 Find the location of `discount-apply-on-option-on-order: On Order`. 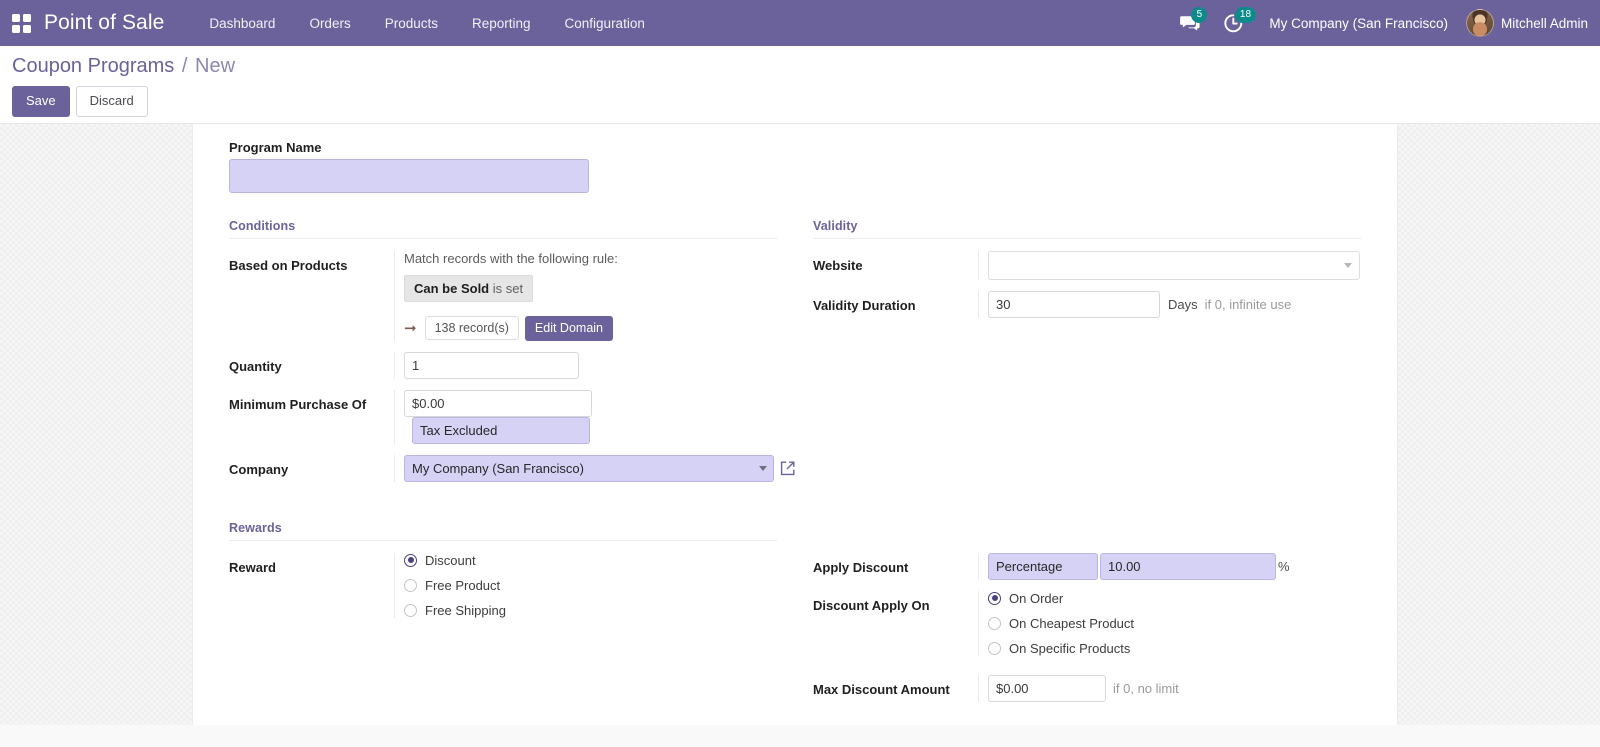

discount-apply-on-option-on-order: On Order is located at coordinates (1174, 598).